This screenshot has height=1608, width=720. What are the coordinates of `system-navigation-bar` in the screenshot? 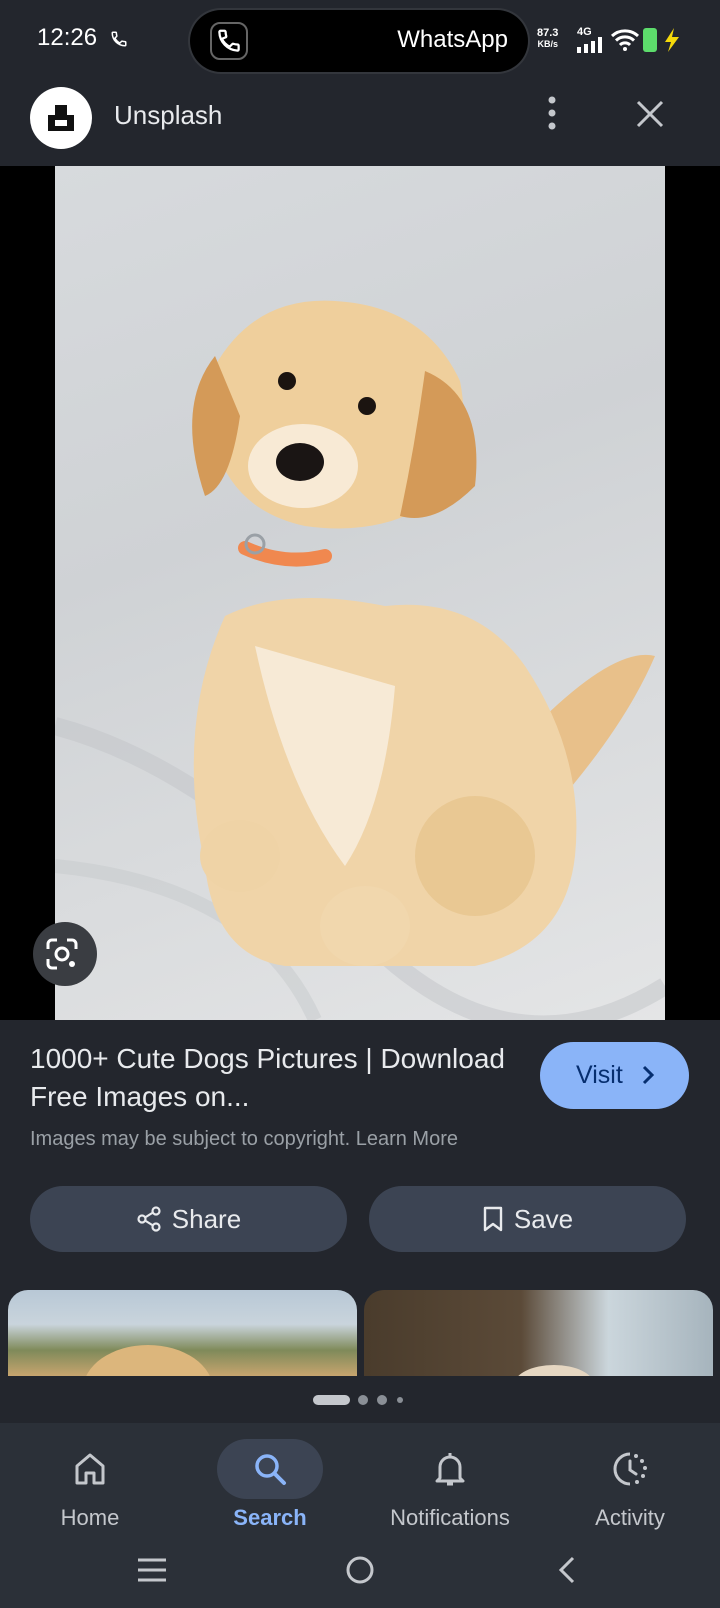 It's located at (360, 1570).